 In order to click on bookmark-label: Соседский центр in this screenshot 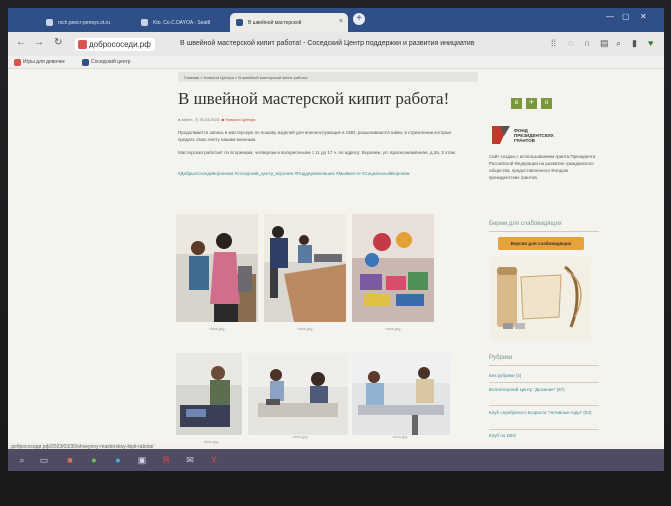, I will do `click(111, 62)`.